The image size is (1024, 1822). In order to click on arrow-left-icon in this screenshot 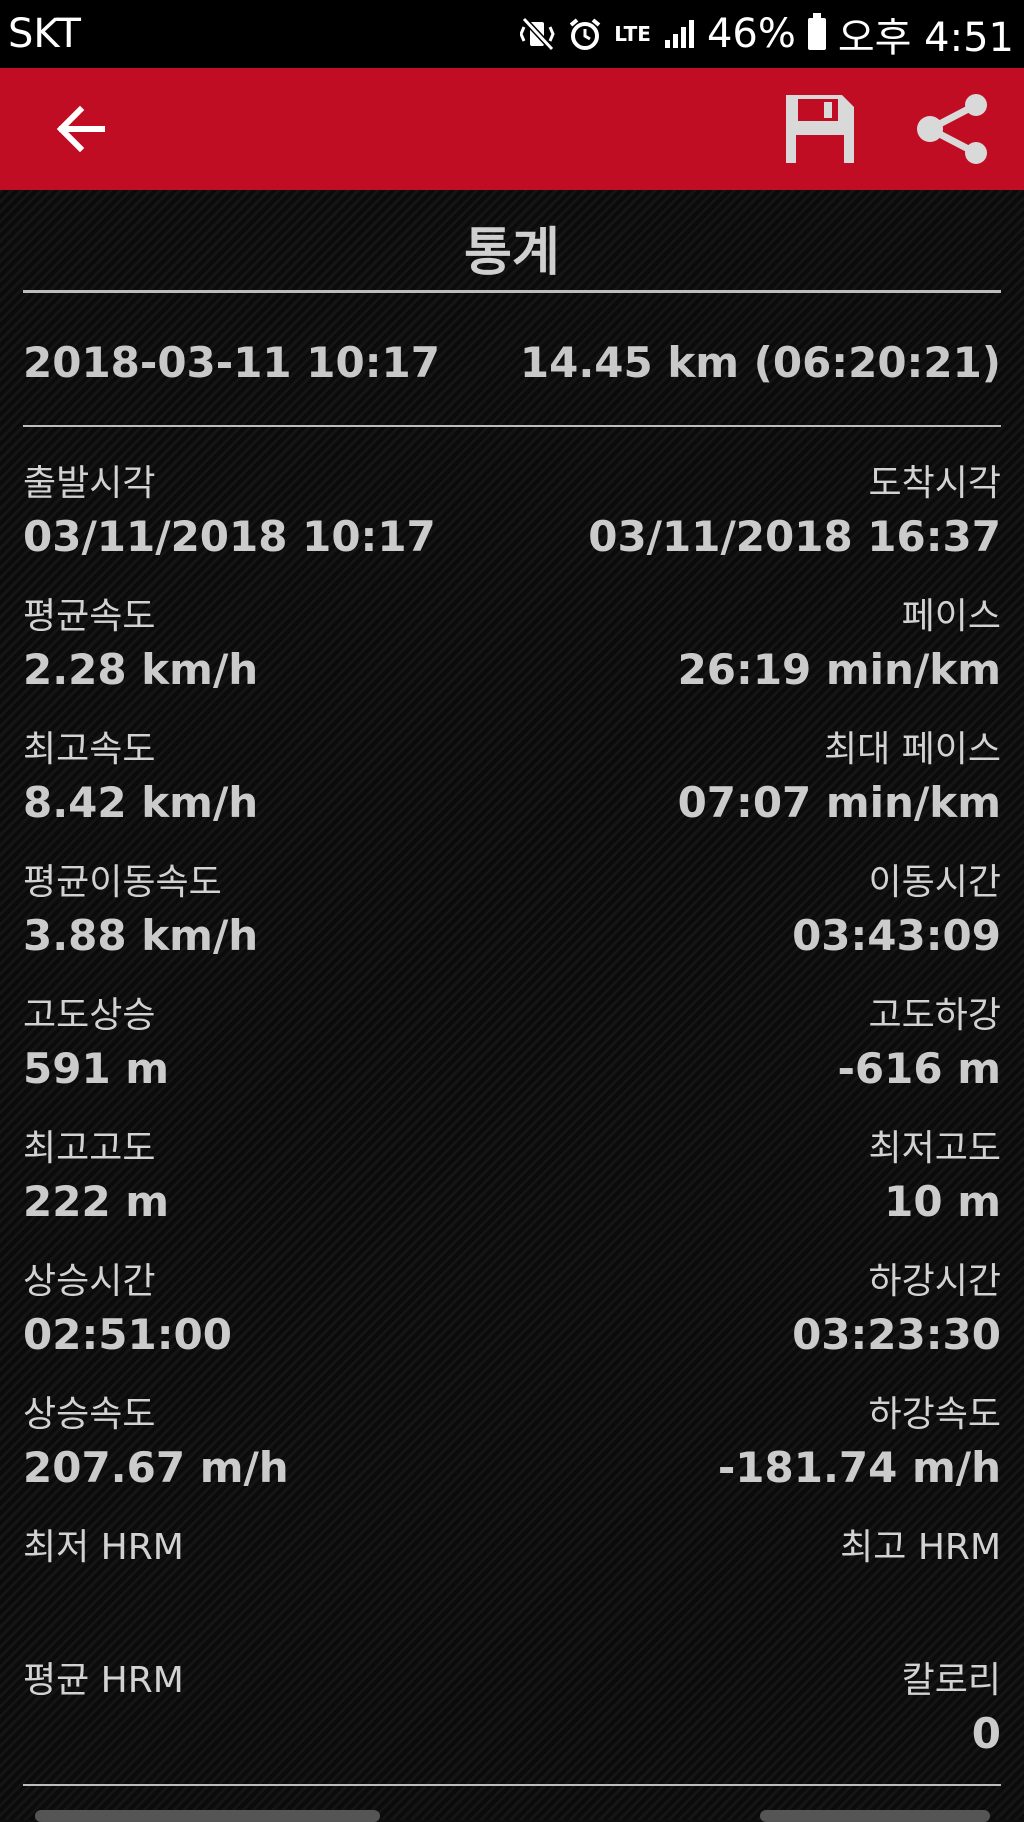, I will do `click(80, 129)`.